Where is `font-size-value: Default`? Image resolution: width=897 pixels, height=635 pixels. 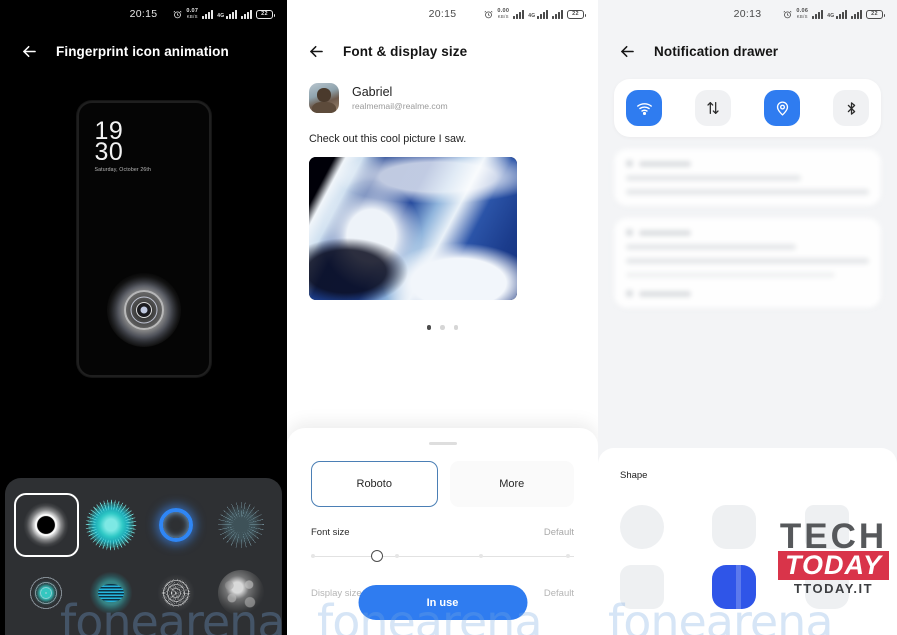 font-size-value: Default is located at coordinates (558, 532).